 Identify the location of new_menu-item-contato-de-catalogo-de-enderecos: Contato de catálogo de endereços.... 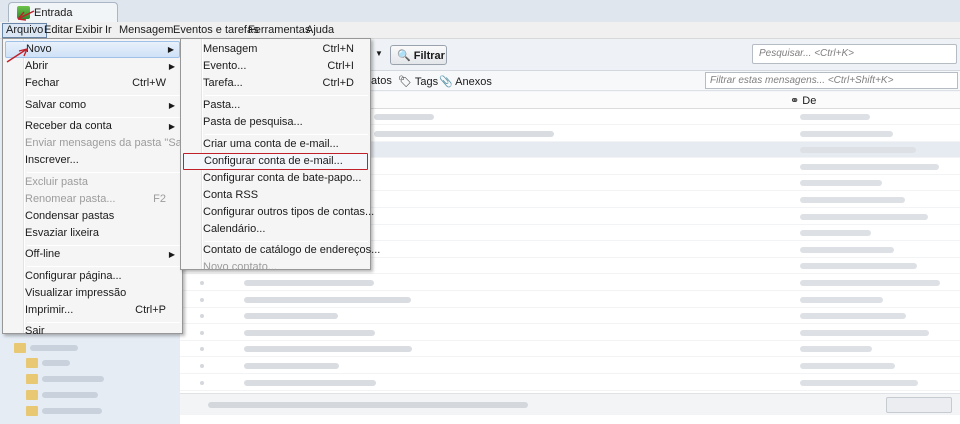
(281, 250).